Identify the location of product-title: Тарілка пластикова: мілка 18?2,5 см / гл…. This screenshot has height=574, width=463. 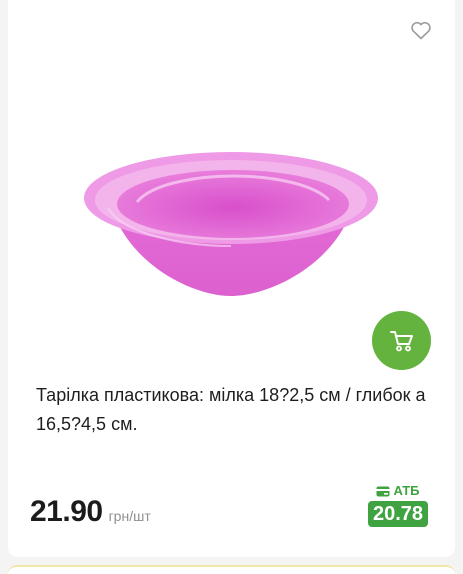
(236, 410).